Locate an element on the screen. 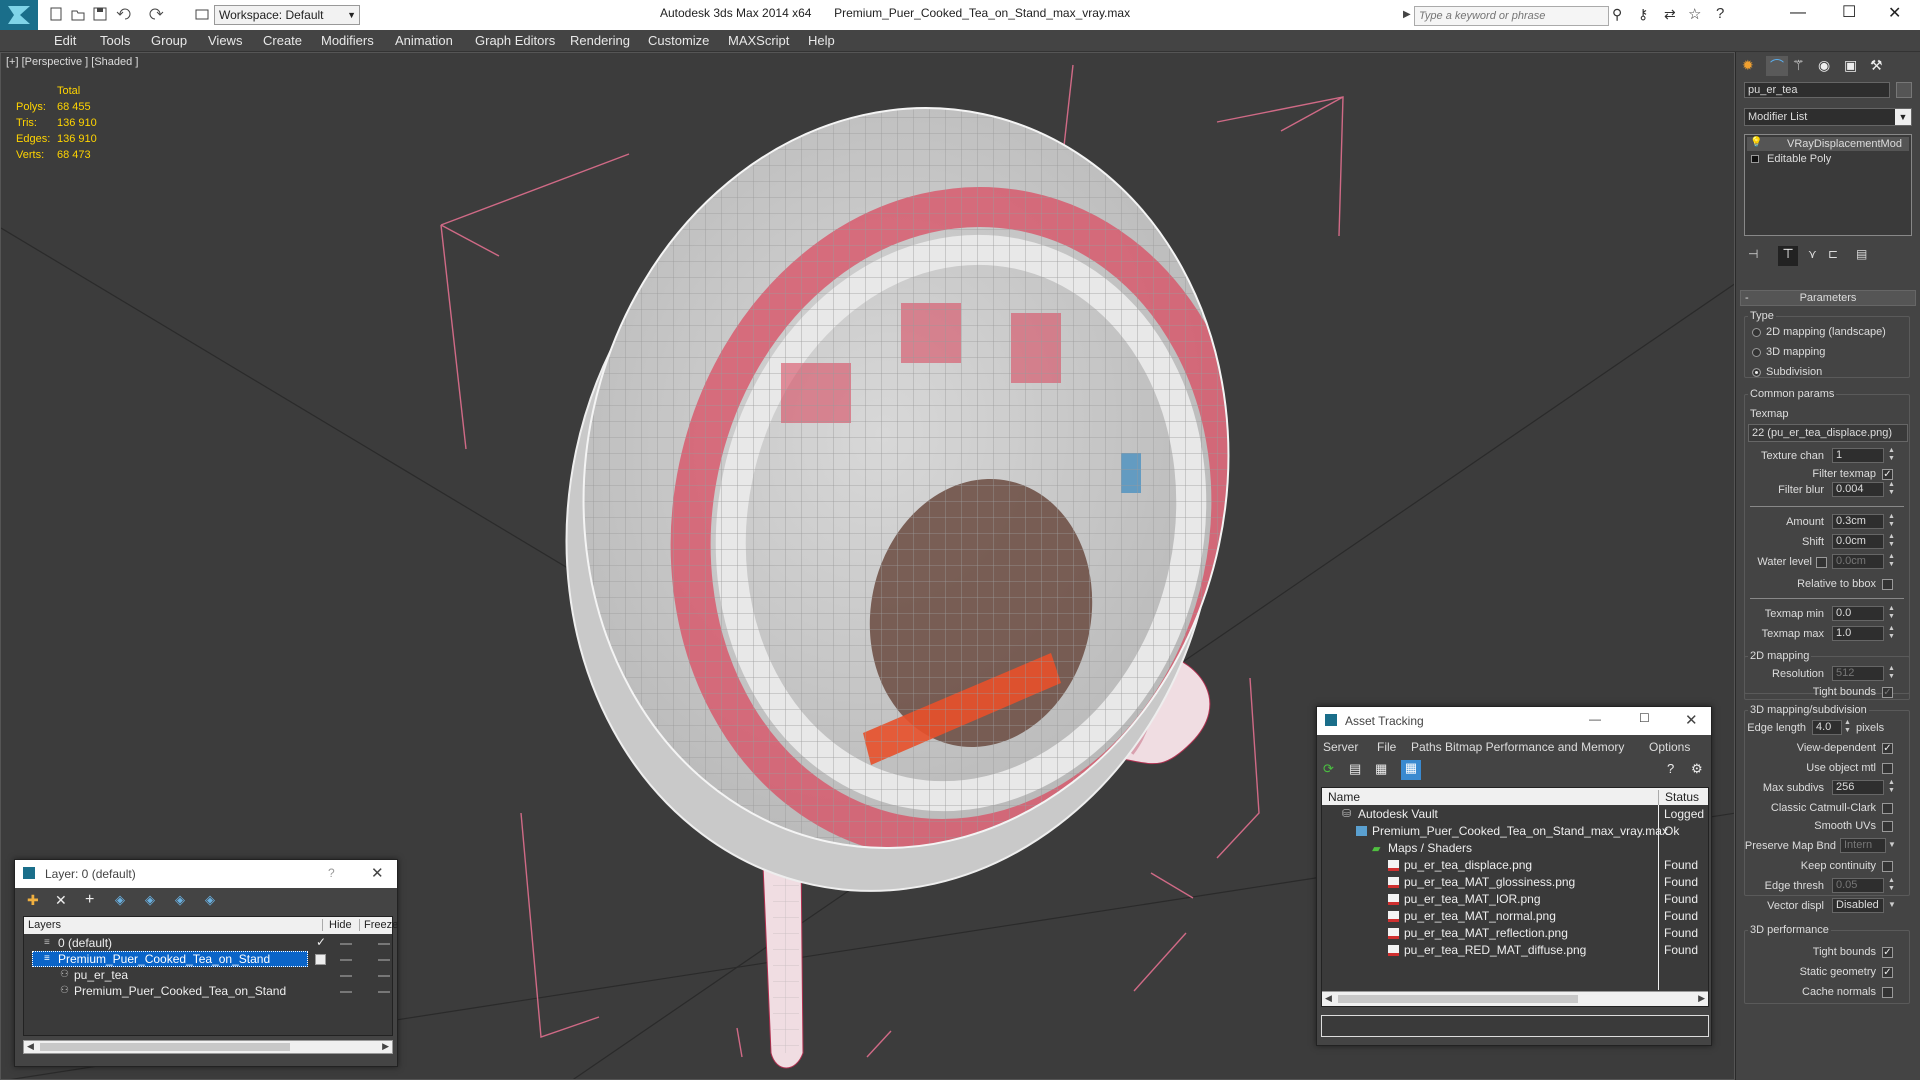 The height and width of the screenshot is (1080, 1920). asset-row: pu_er_tea_RED_MAT_diffuse.png Found is located at coordinates (1515, 950).